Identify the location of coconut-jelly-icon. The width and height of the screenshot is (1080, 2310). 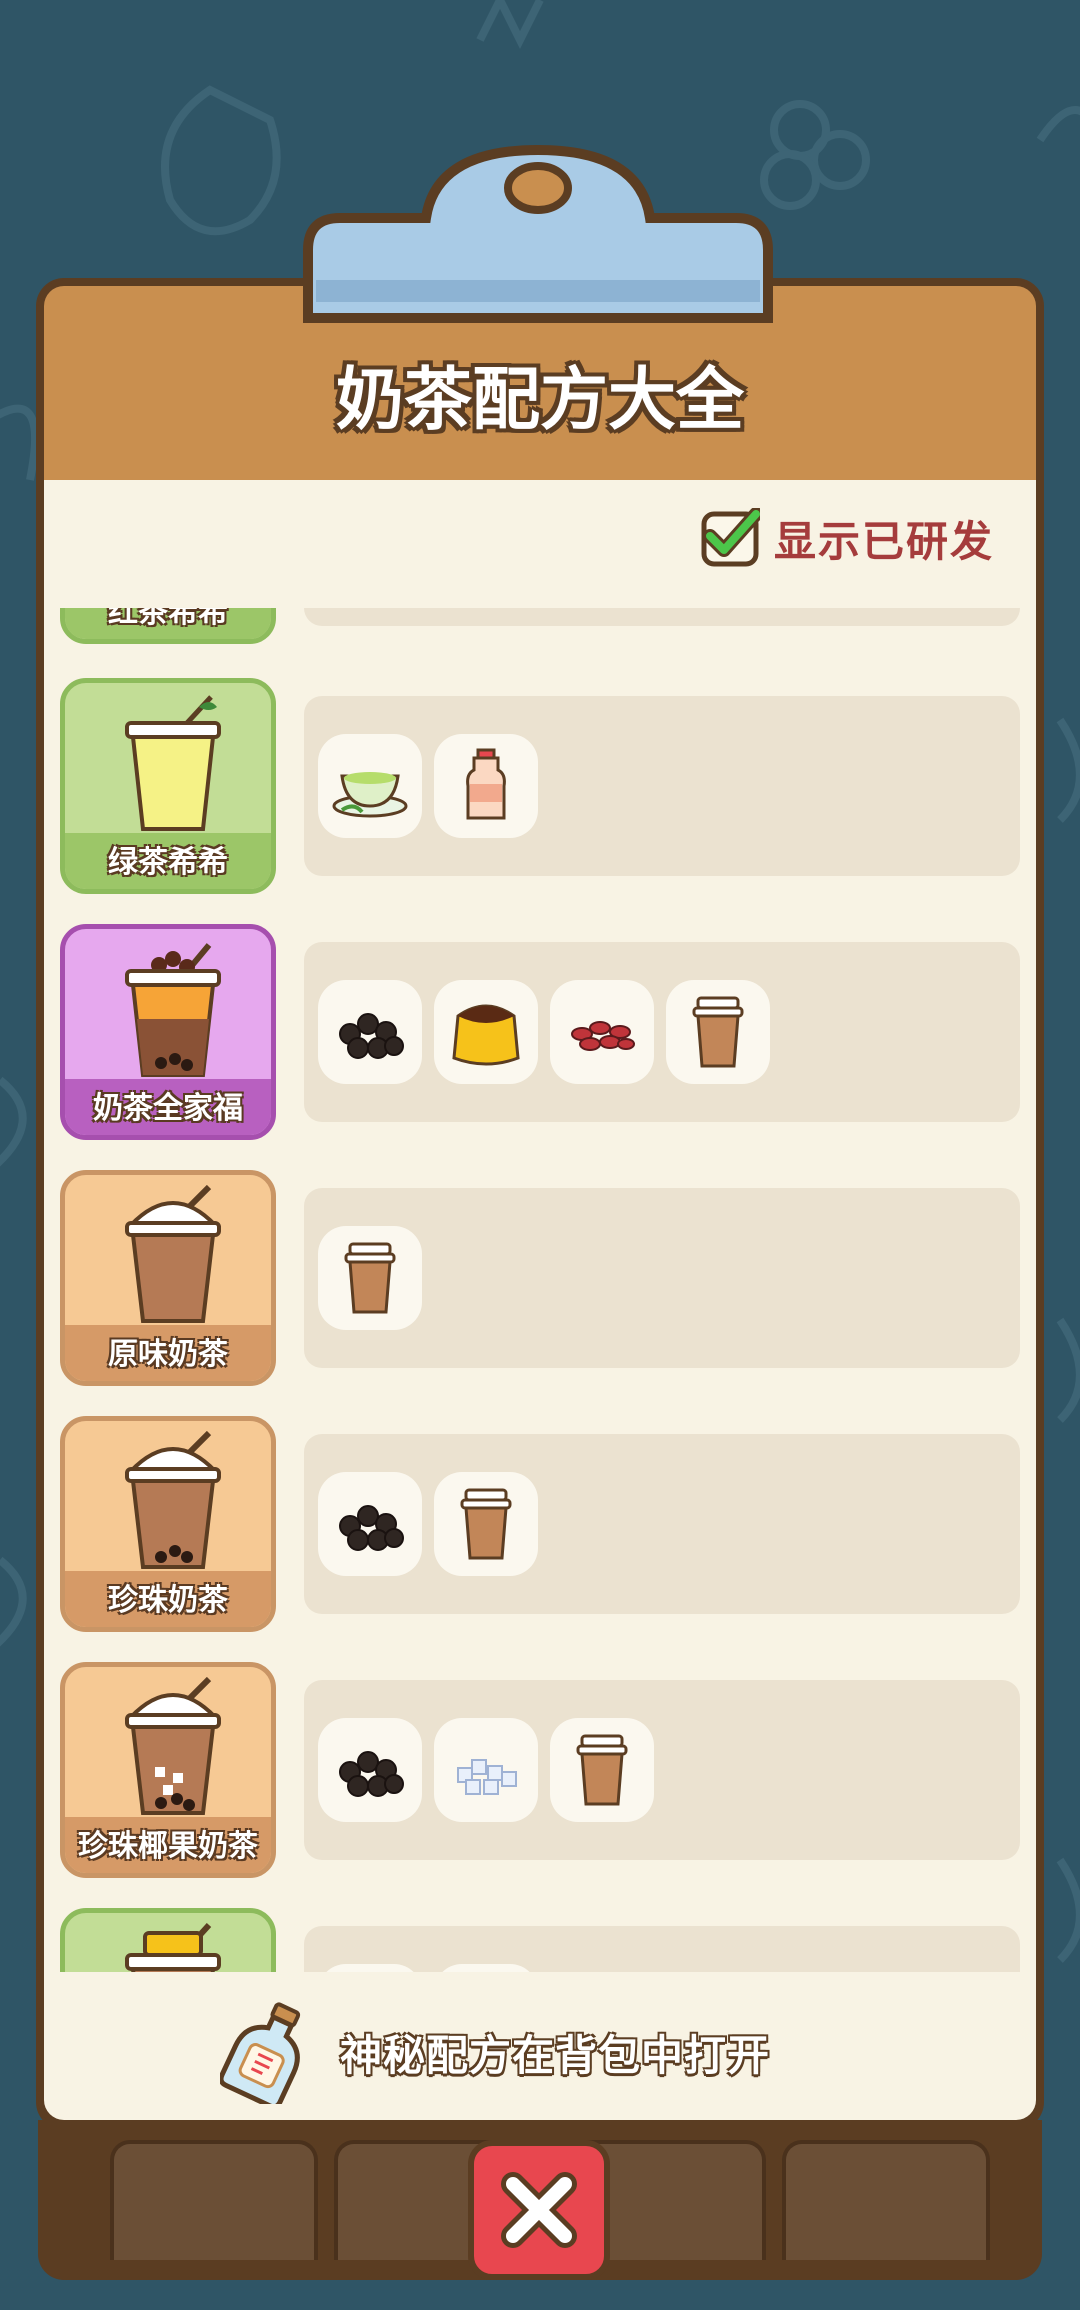
(487, 1777).